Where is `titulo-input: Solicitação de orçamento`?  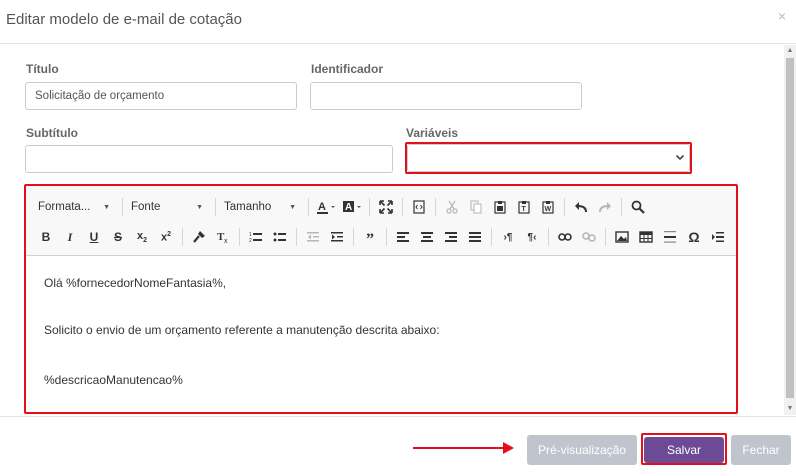
titulo-input: Solicitação de orçamento is located at coordinates (161, 96).